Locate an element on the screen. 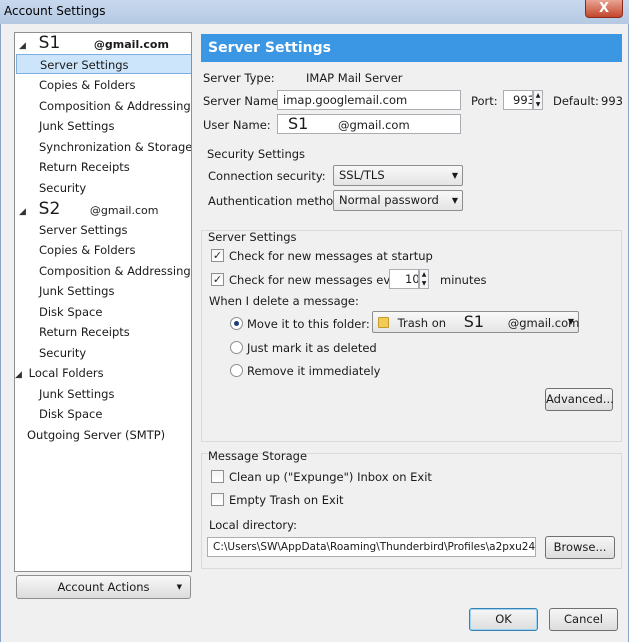  tree-item-label: Return Receipts is located at coordinates (84, 167).